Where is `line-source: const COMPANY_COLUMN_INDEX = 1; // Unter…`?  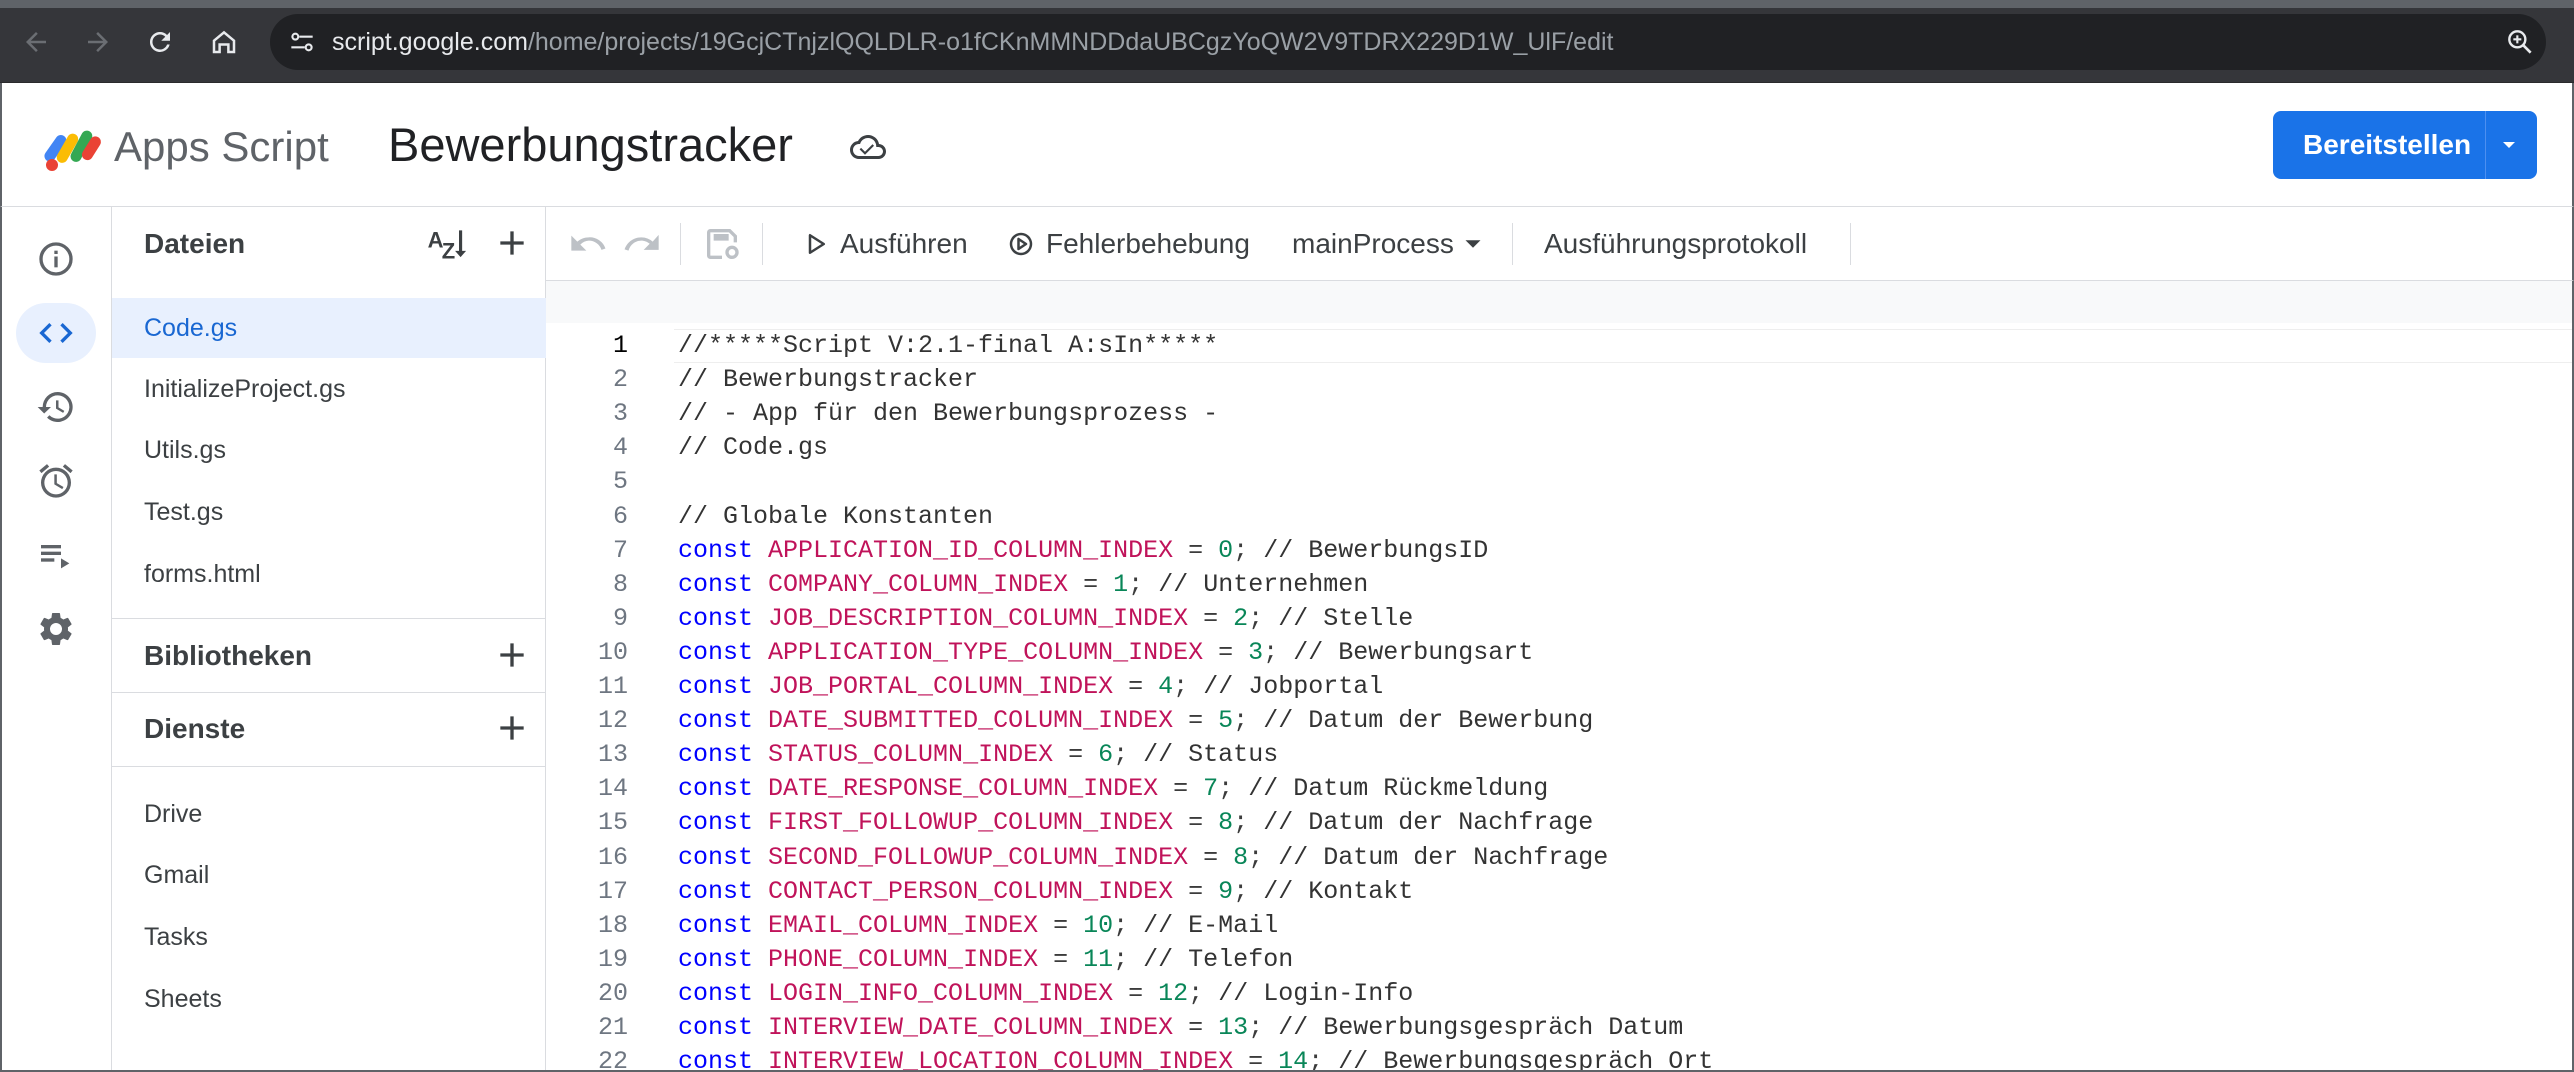
line-source: const COMPANY_COLUMN_INDEX = 1; // Unter… is located at coordinates (1023, 585).